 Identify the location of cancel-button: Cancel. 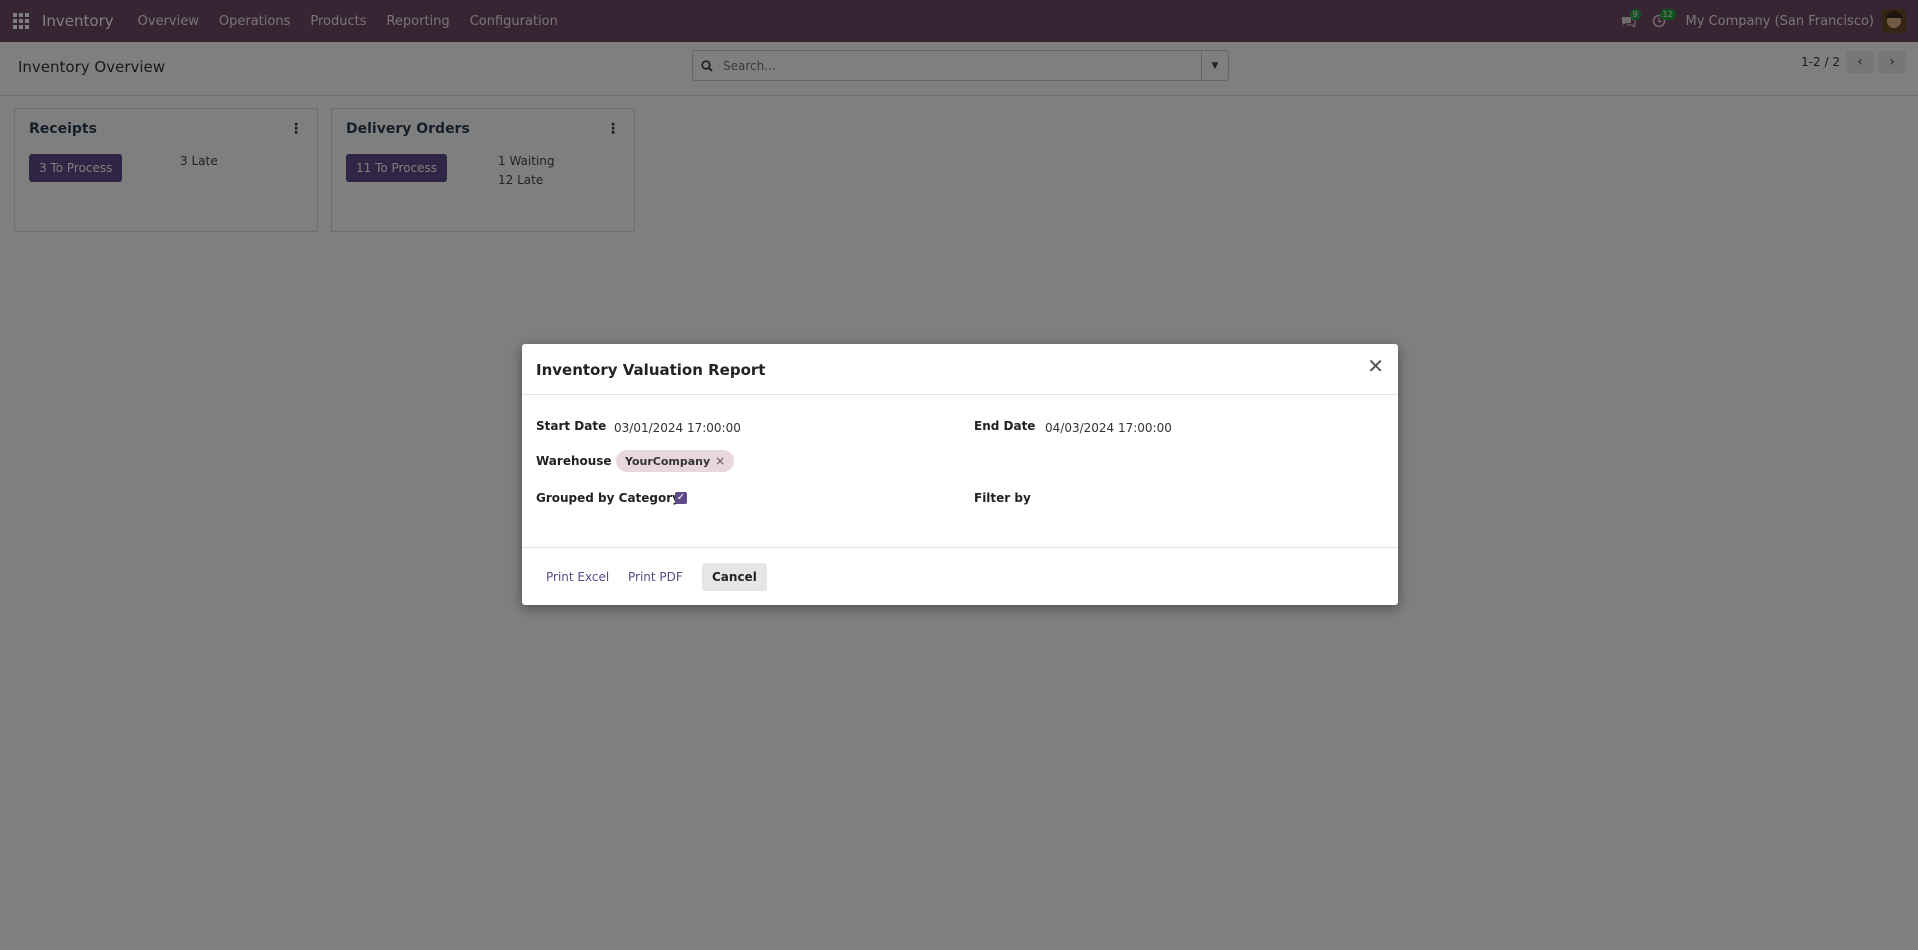
(734, 577).